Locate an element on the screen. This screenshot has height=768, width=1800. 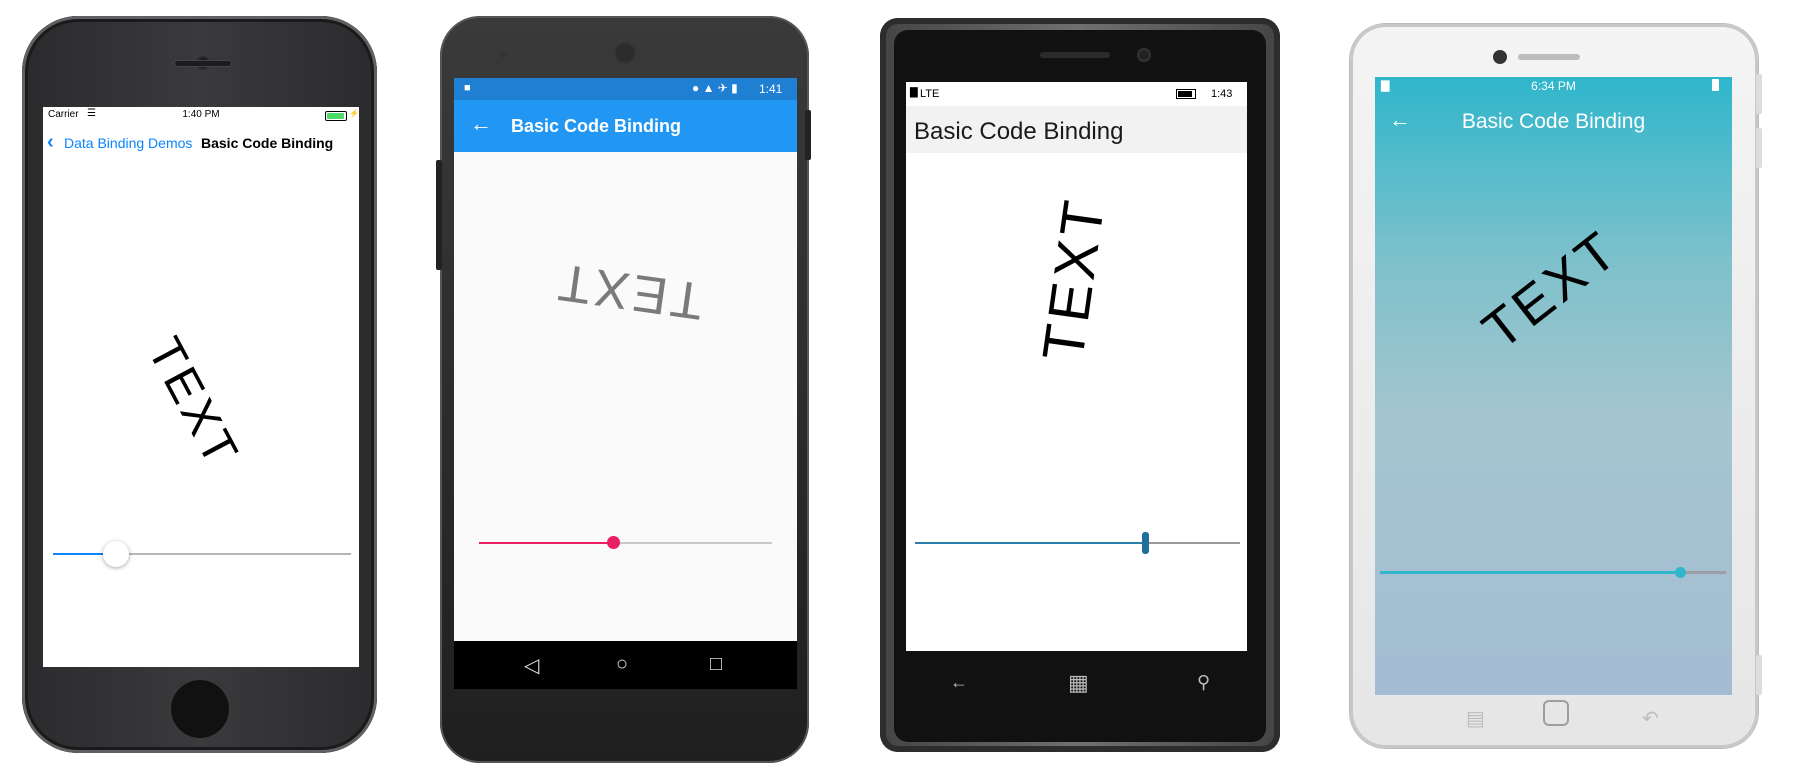
android-toolbar: ← Basic Code Binding is located at coordinates (625, 126).